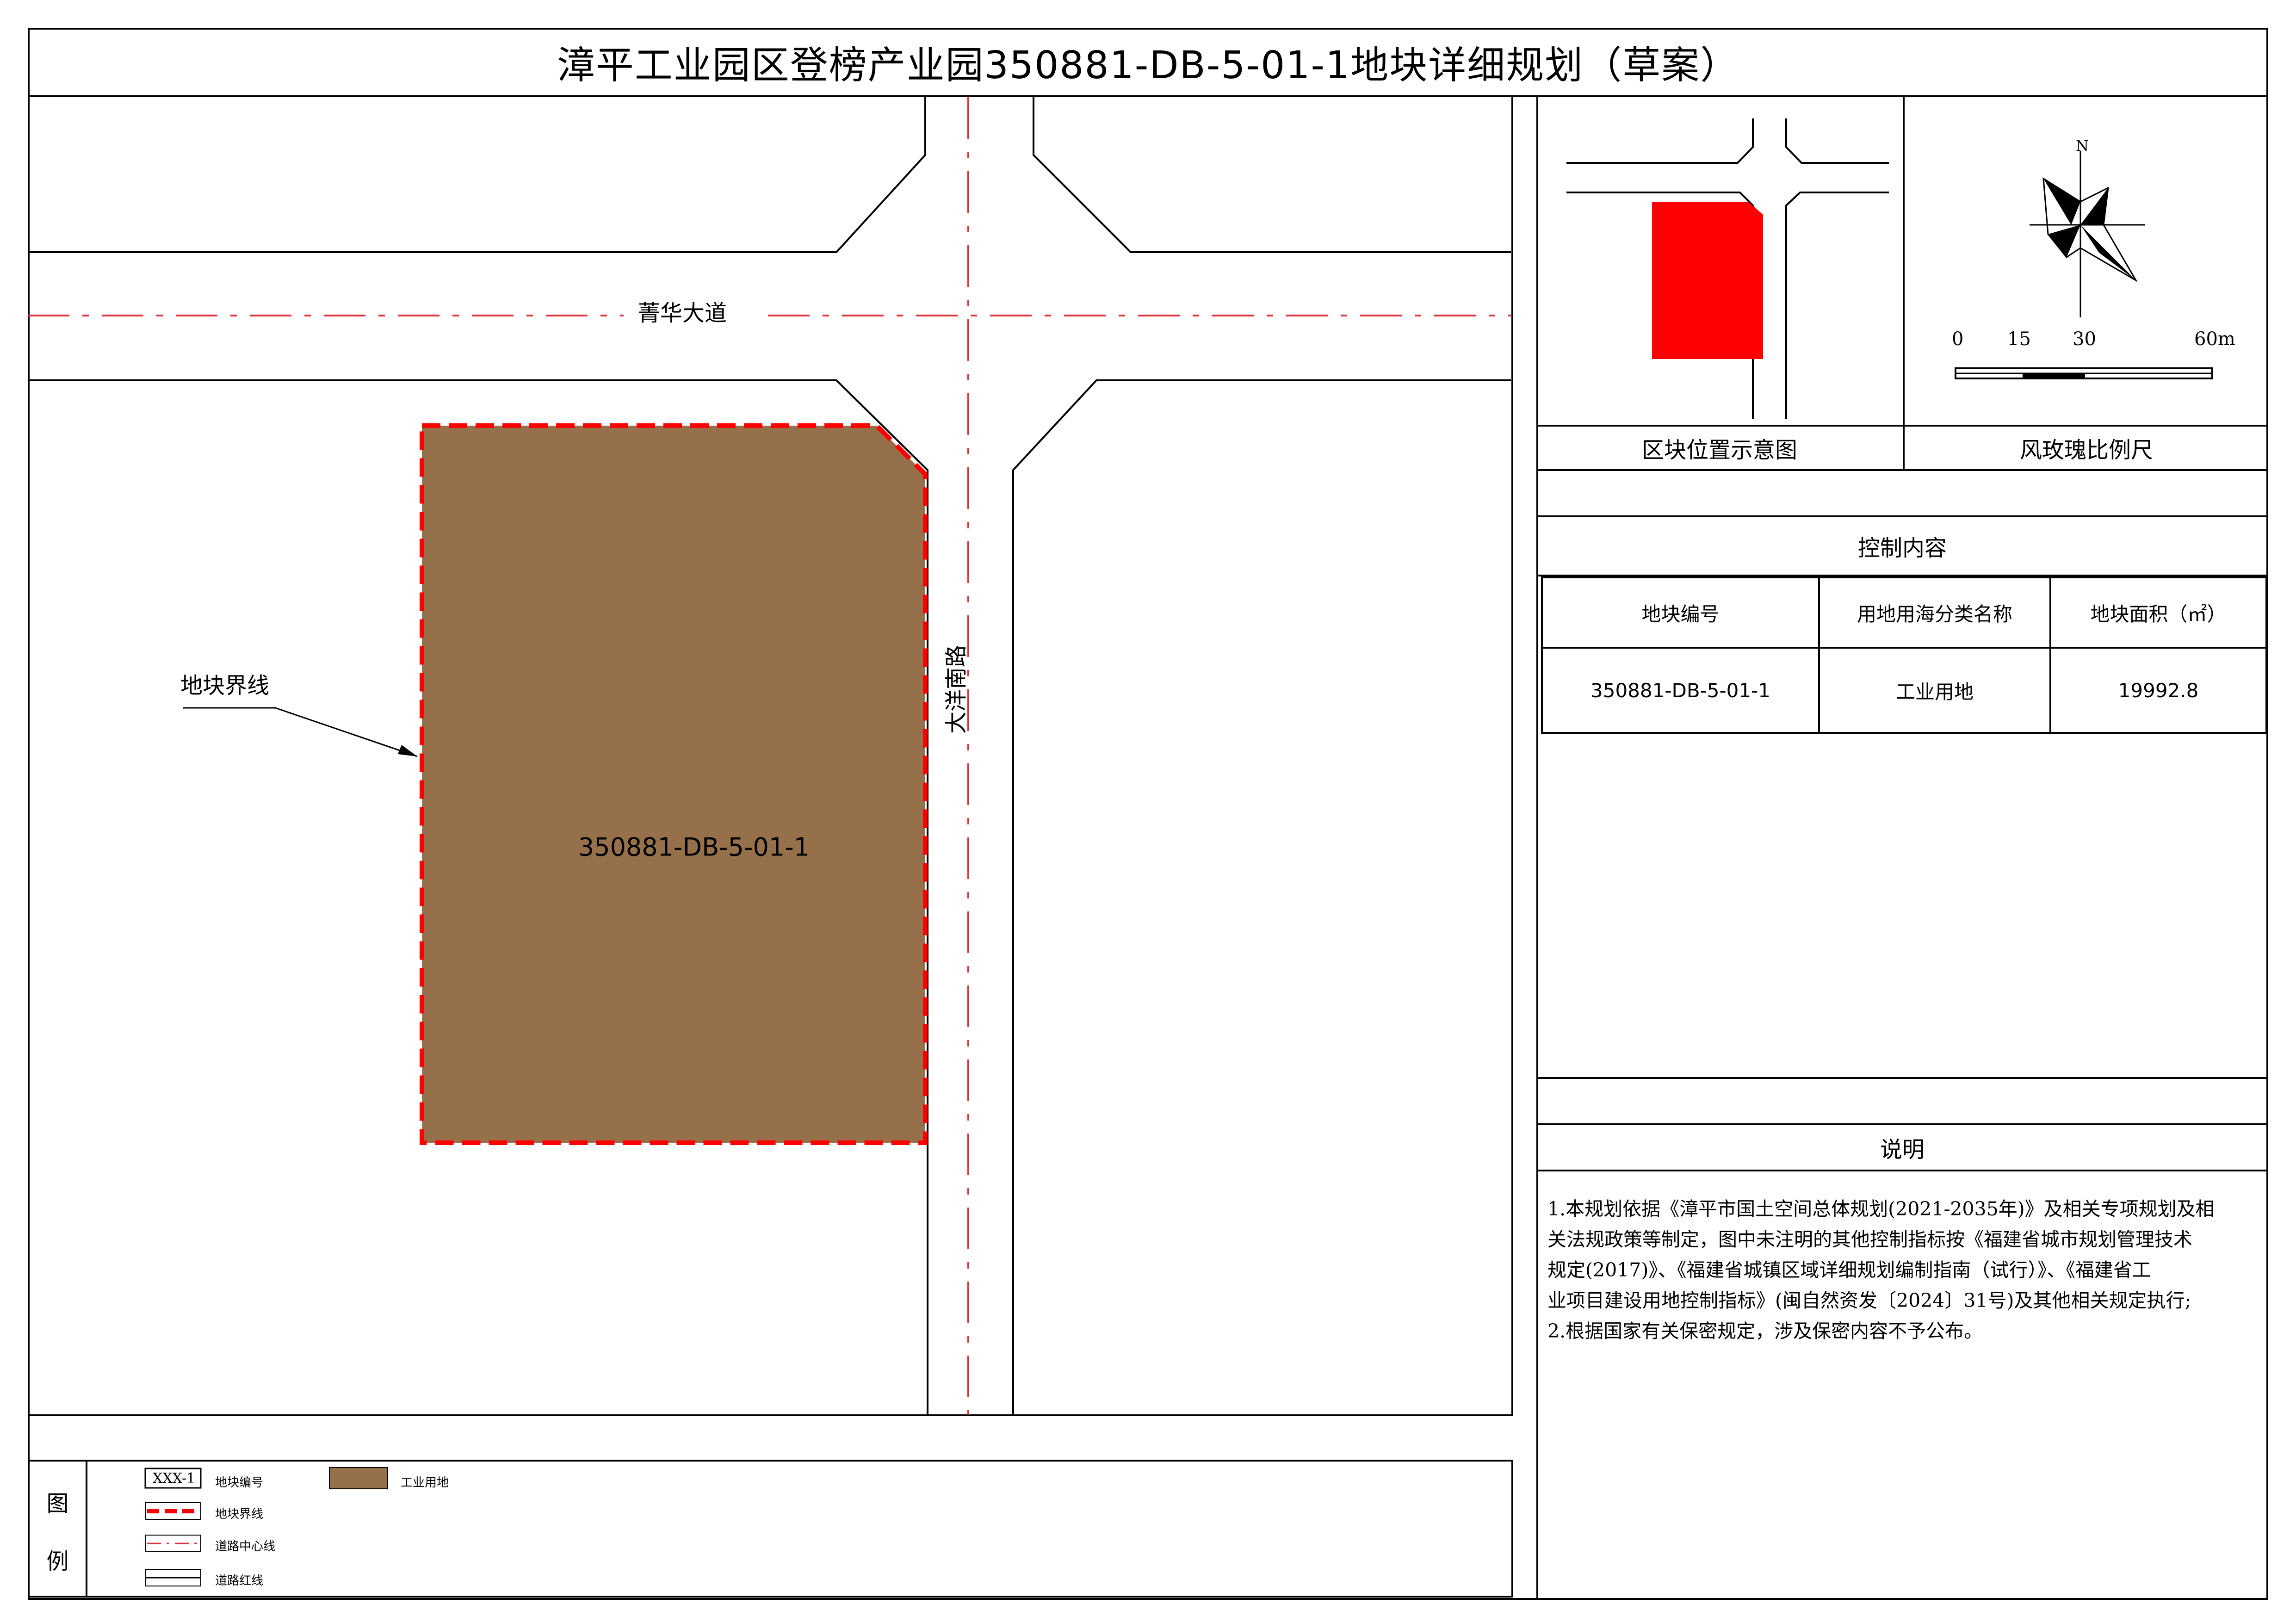  I want to click on table-cell-parcel-id: 350881-DB-5-01-1, so click(1680, 690).